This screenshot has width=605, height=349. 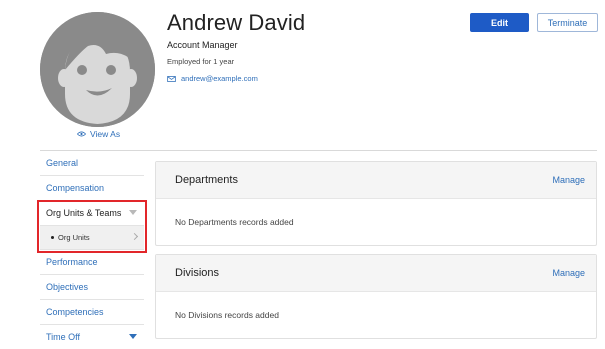 I want to click on sidebar-item-label: Objectives, so click(x=67, y=287).